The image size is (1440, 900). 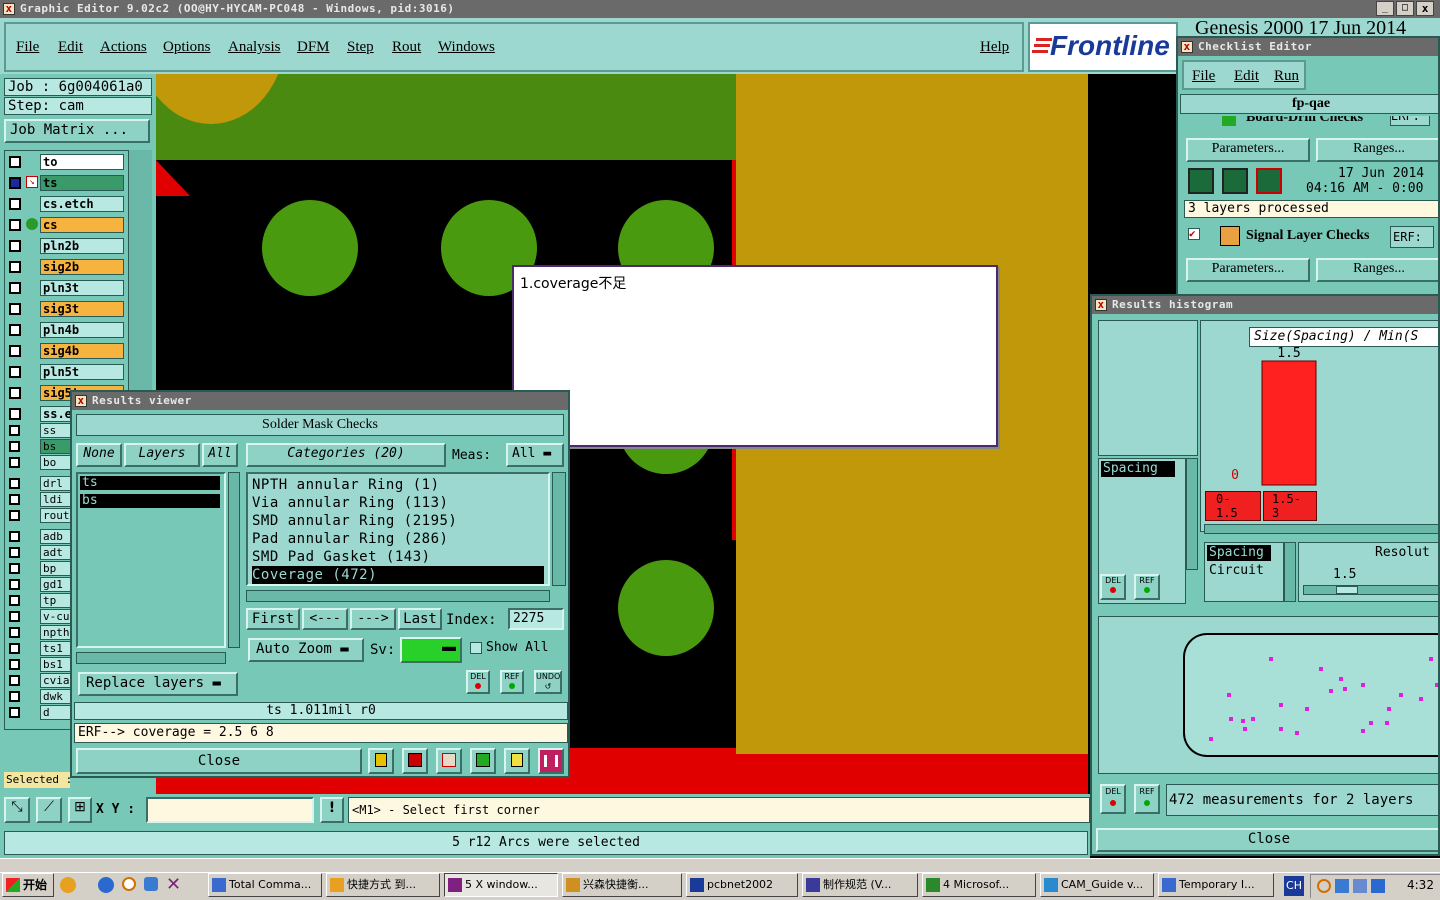 I want to click on layer-row: pln3t, so click(x=65, y=288).